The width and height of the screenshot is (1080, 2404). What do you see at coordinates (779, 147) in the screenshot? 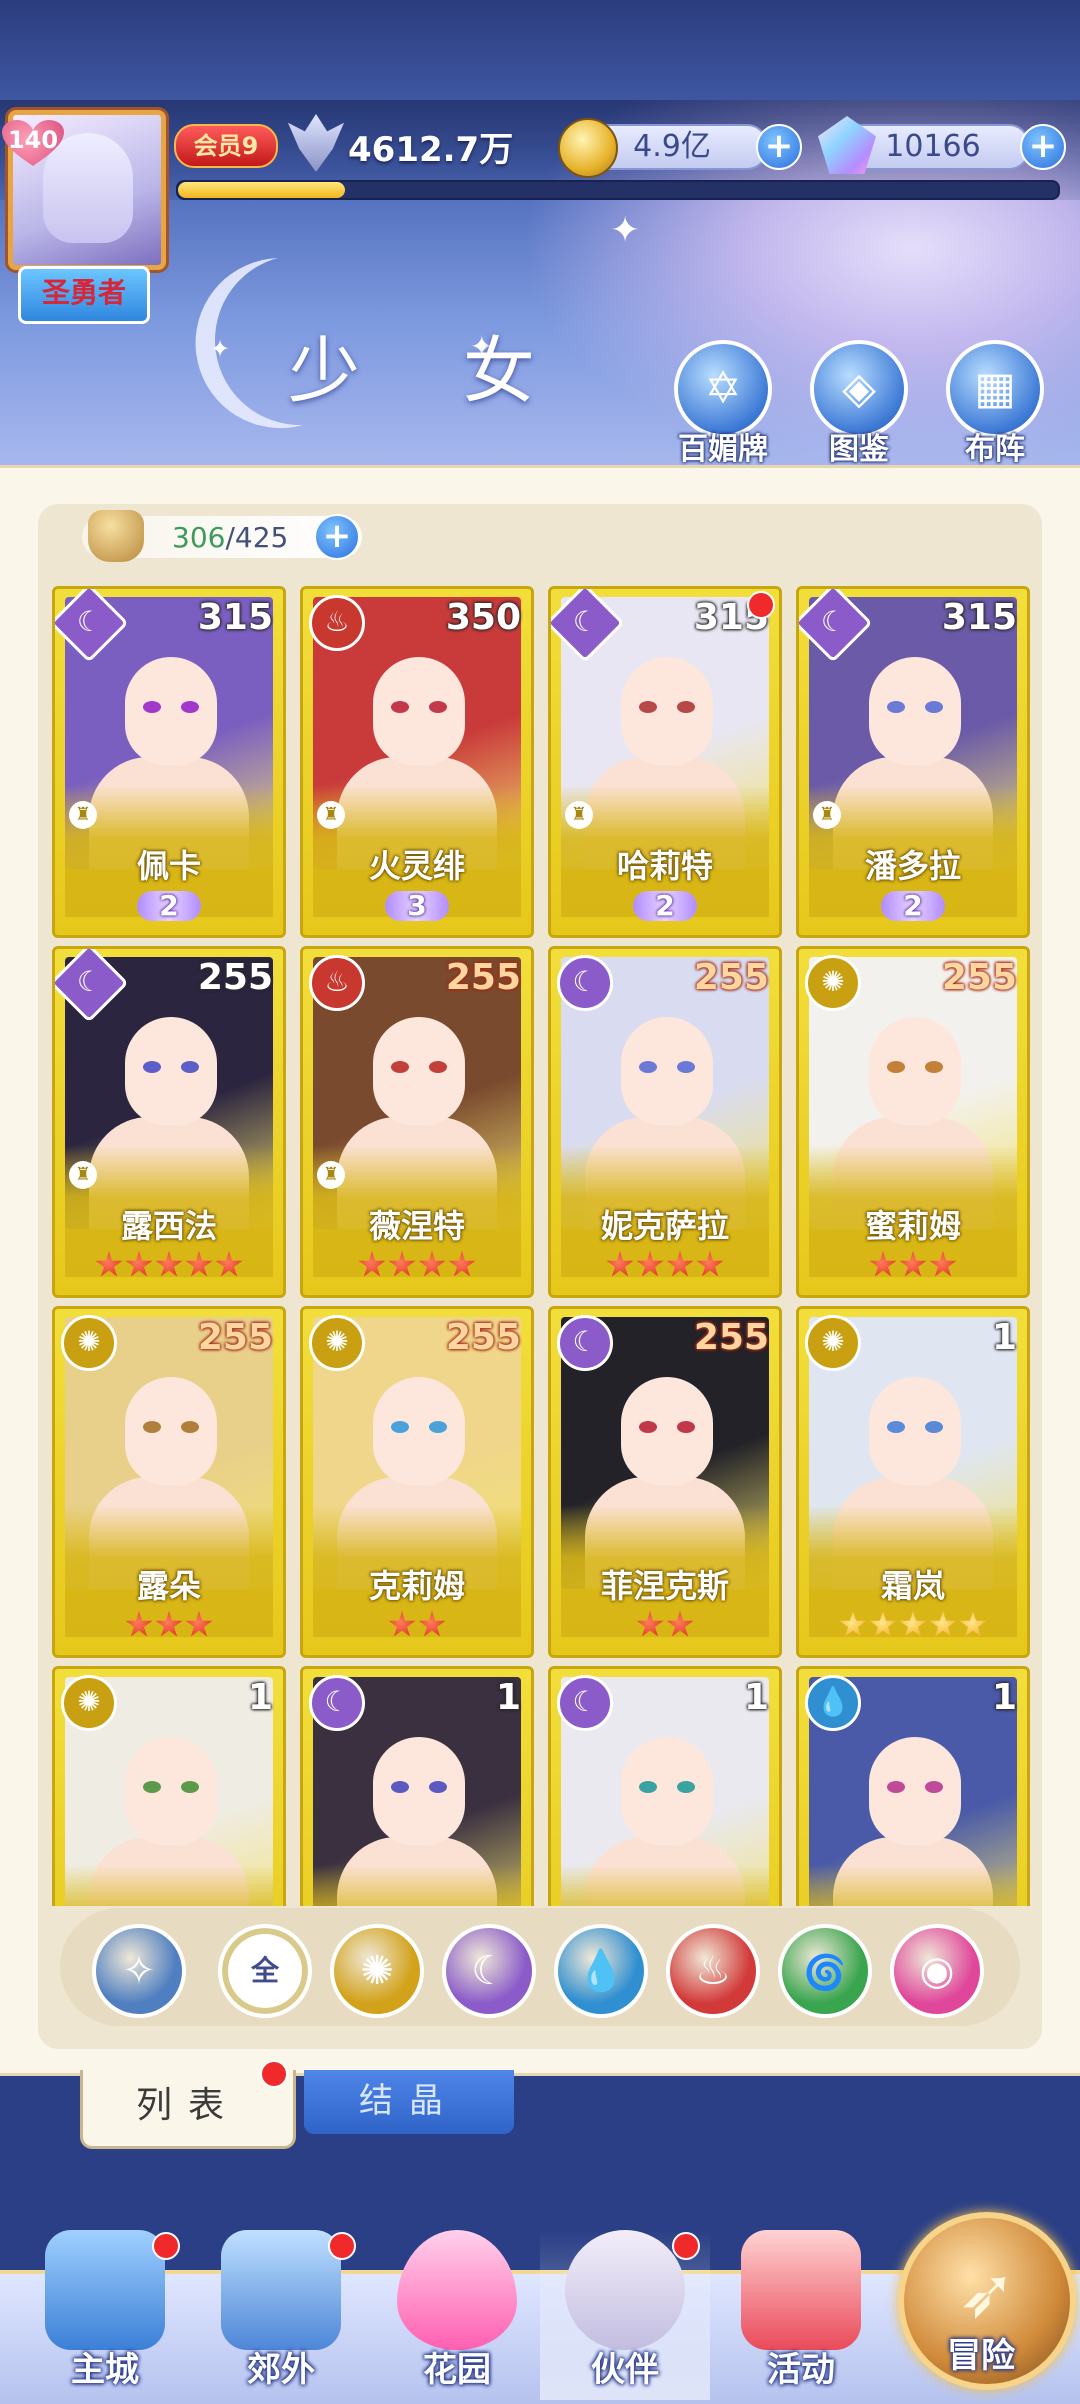
I see `add-gold-button: +` at bounding box center [779, 147].